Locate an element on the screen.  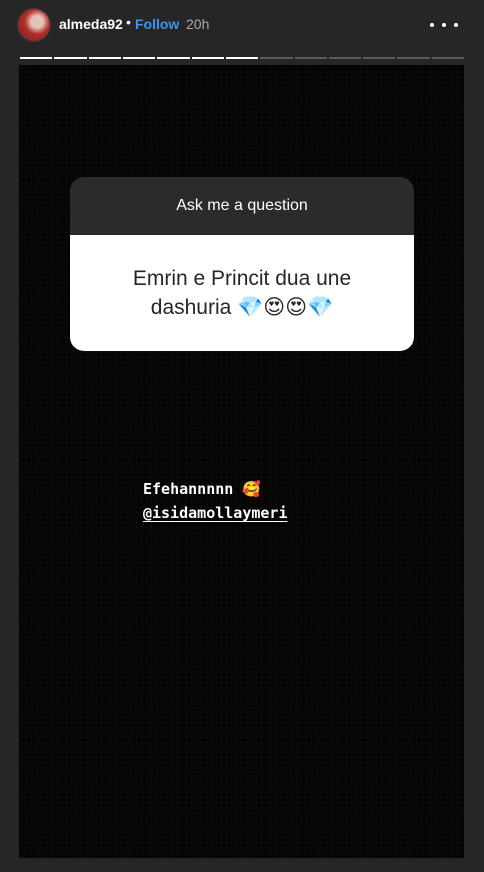
more-options-icon is located at coordinates (444, 25).